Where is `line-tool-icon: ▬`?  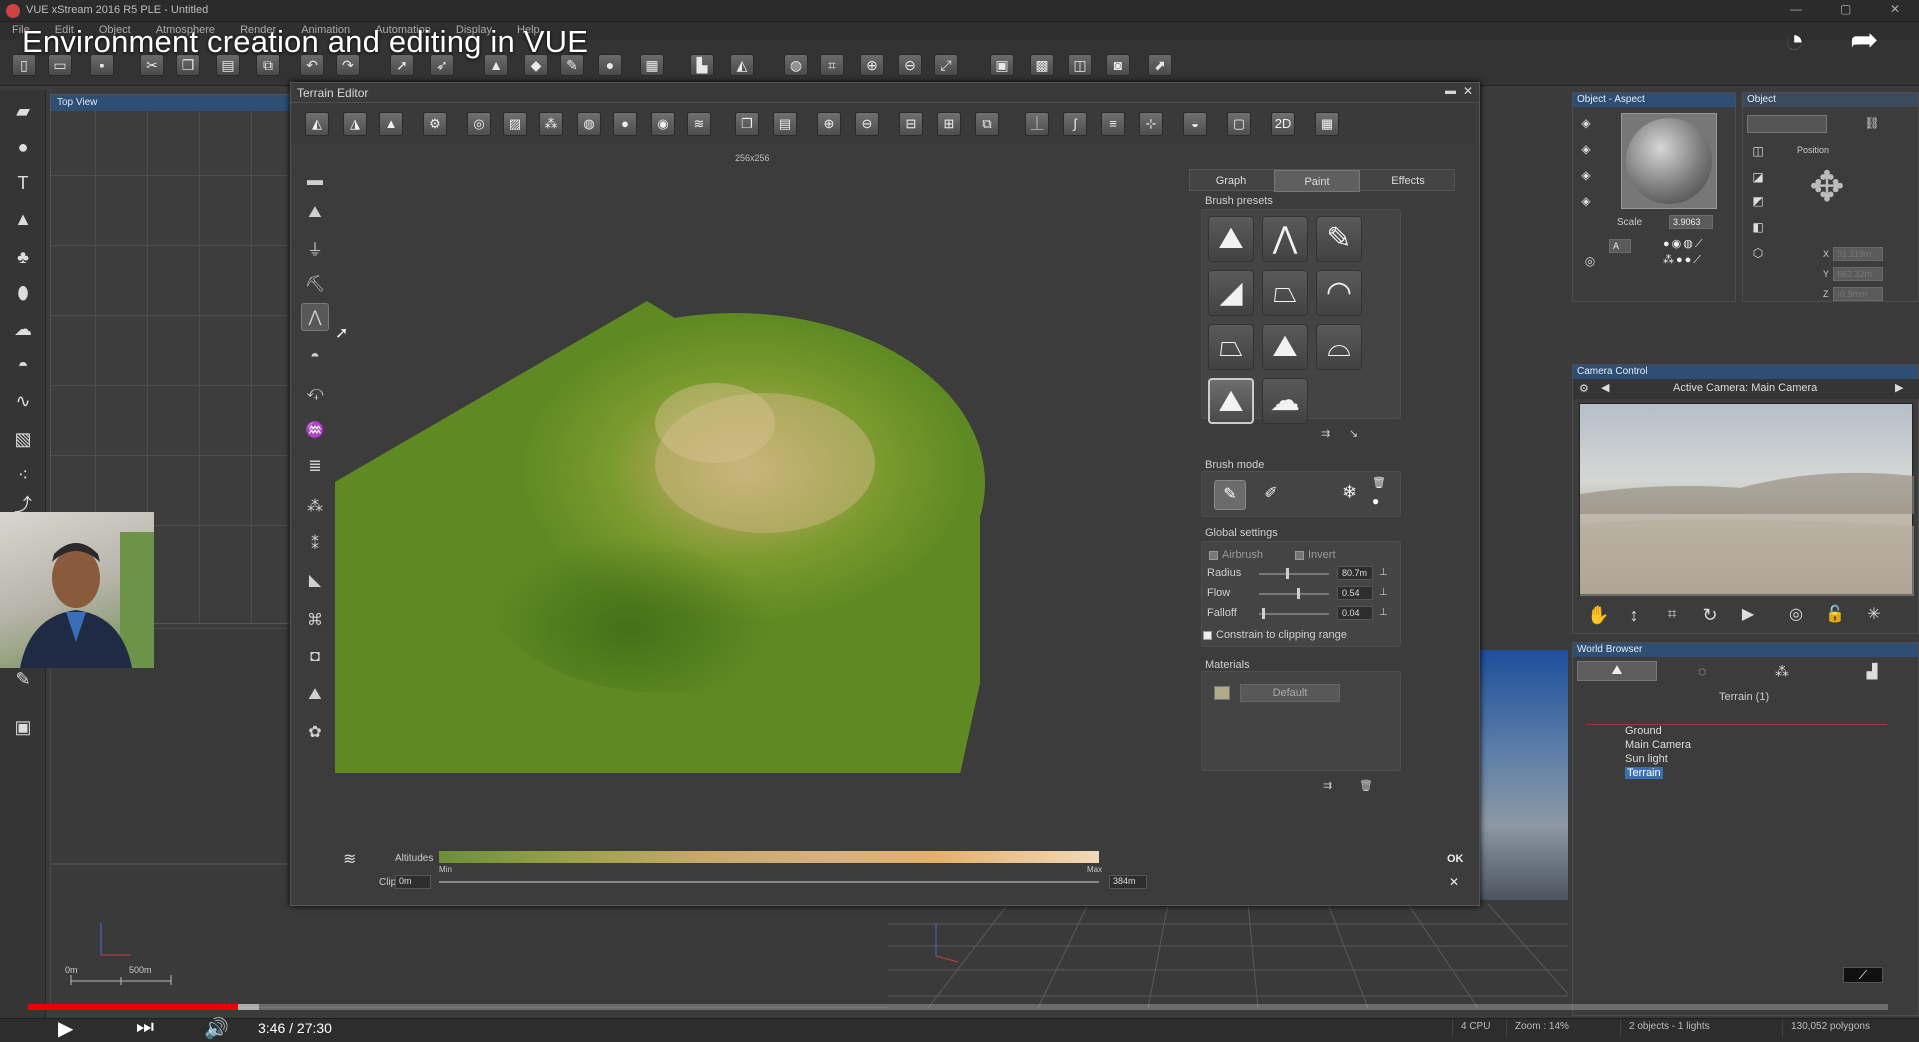 line-tool-icon: ▬ is located at coordinates (315, 181).